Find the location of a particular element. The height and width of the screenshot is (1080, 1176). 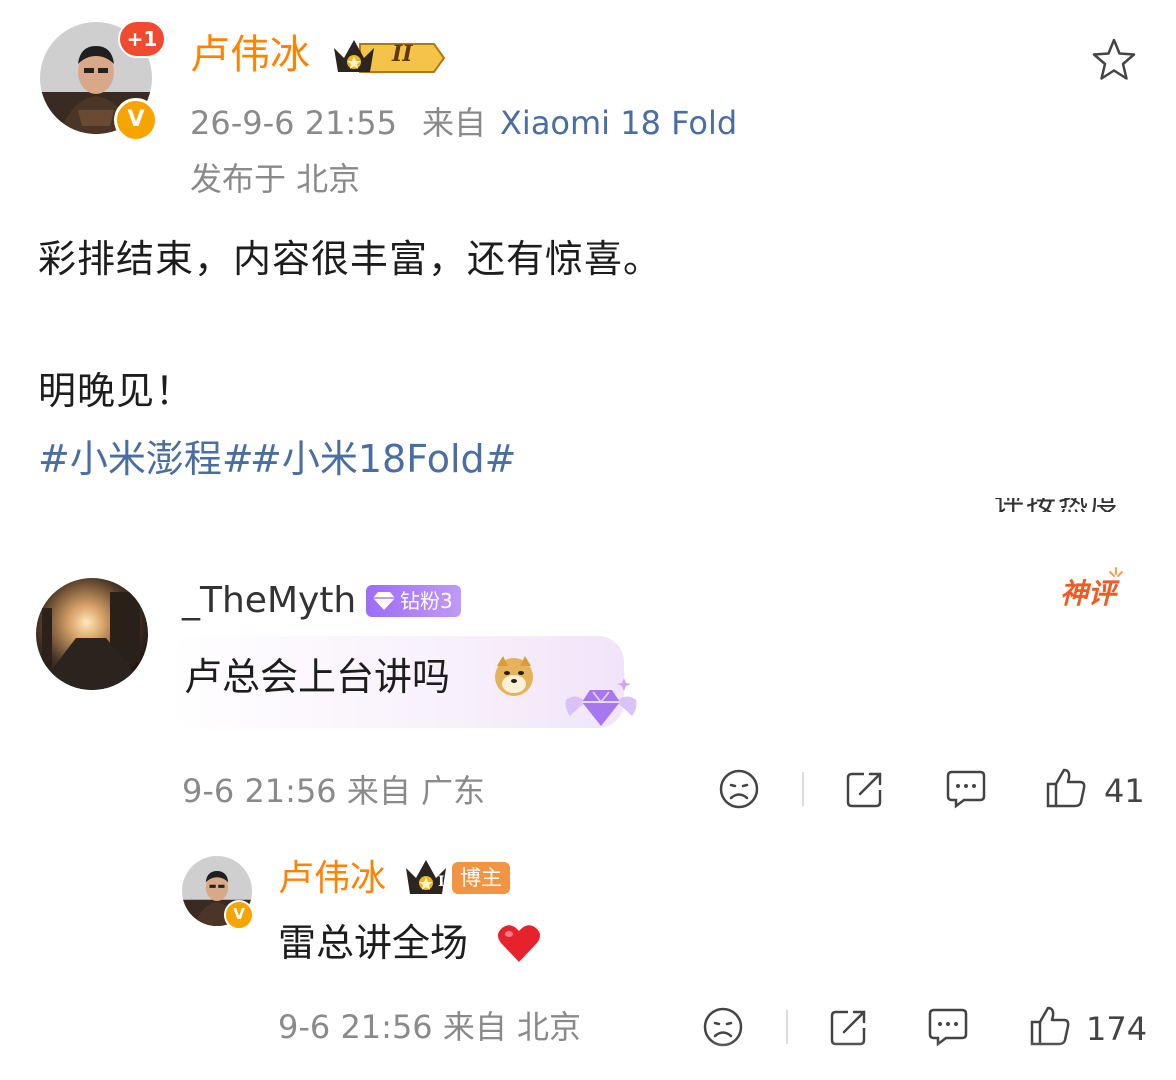

red-heart-icon is located at coordinates (519, 943).